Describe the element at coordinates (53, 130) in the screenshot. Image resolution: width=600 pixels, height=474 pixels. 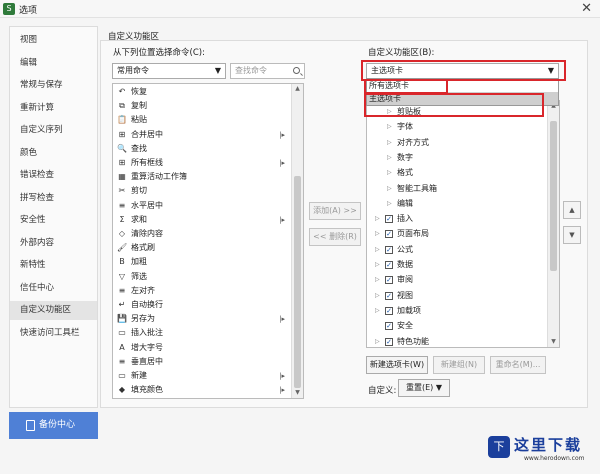
I see `sidebar-item: 自定义序列` at that location.